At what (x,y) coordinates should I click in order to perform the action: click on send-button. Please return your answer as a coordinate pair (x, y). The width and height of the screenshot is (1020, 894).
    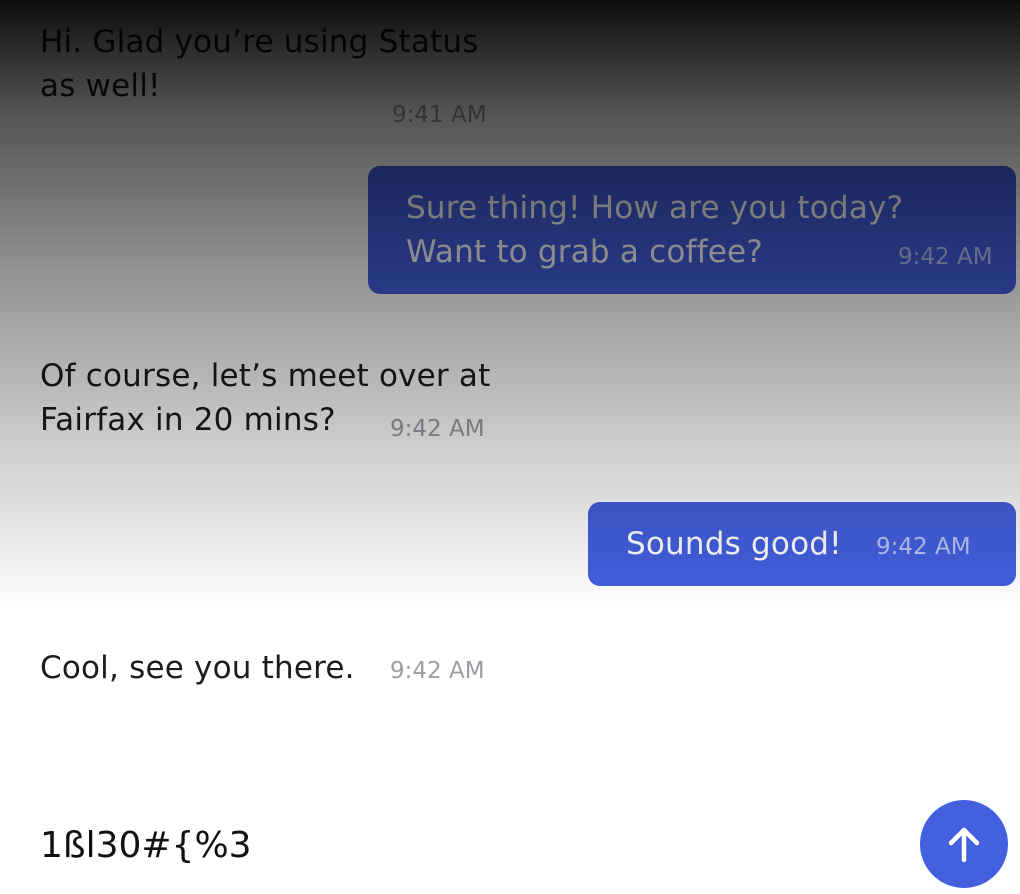
    Looking at the image, I should click on (964, 844).